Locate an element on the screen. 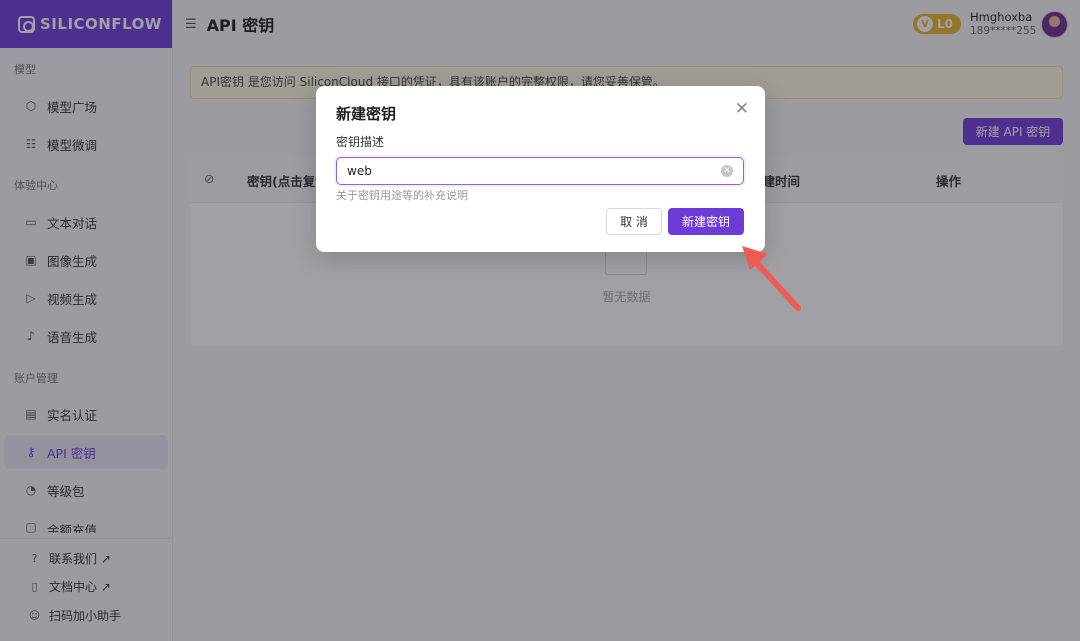 This screenshot has height=641, width=1080. key-description-input is located at coordinates (532, 171).